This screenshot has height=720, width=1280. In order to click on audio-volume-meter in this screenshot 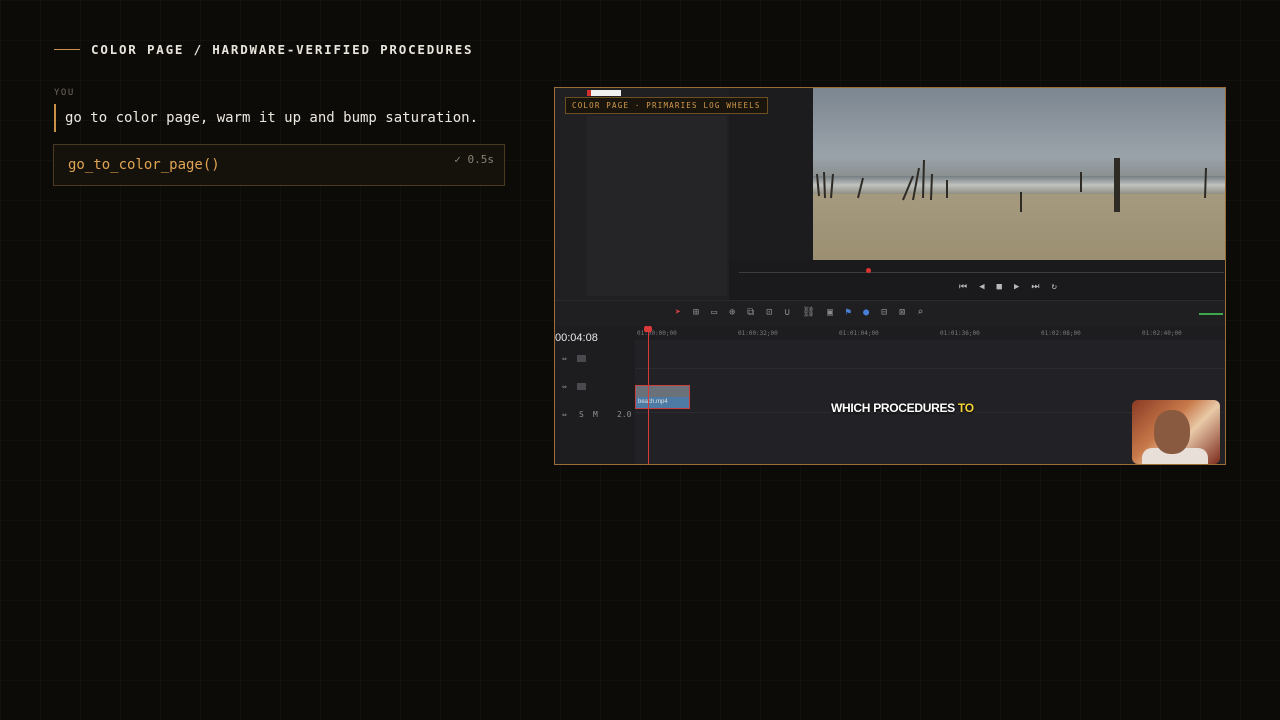, I will do `click(1211, 314)`.